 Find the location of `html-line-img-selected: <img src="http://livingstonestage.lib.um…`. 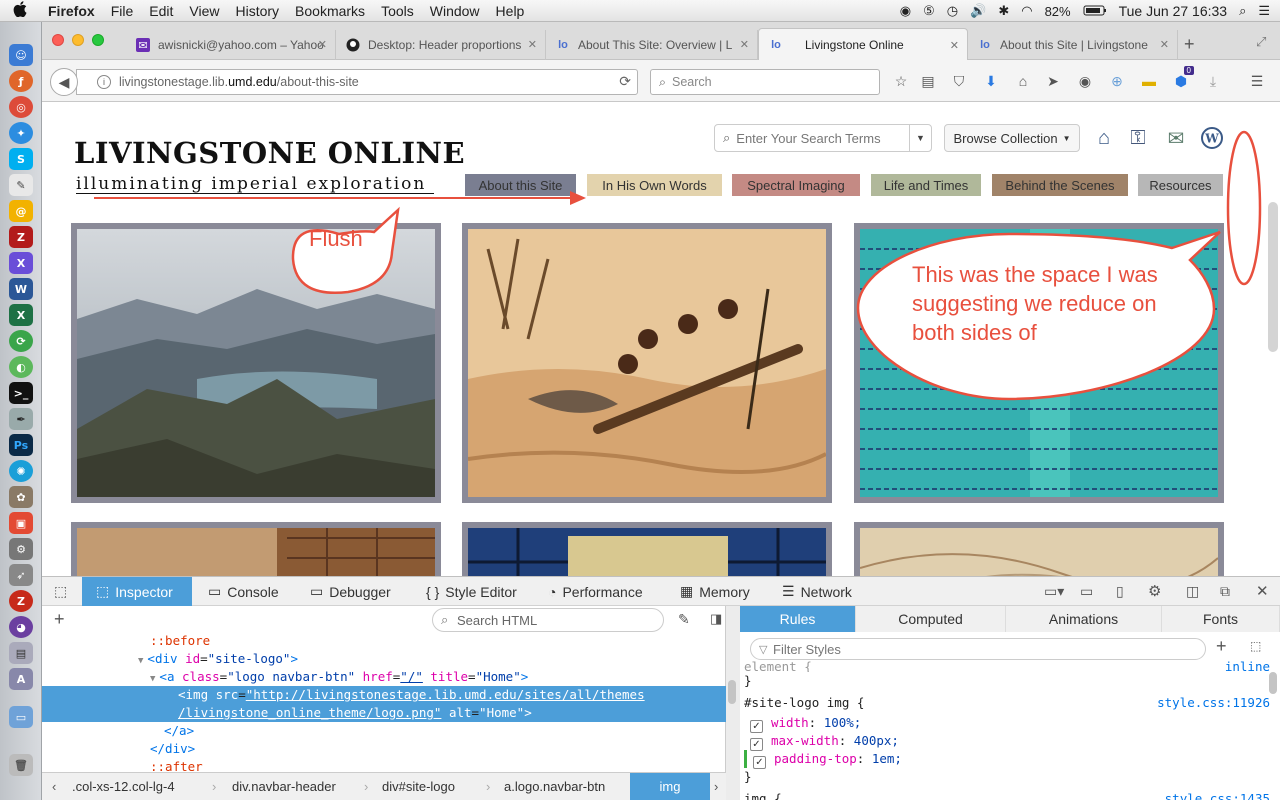

html-line-img-selected: <img src="http://livingstonestage.lib.um… is located at coordinates (384, 704).